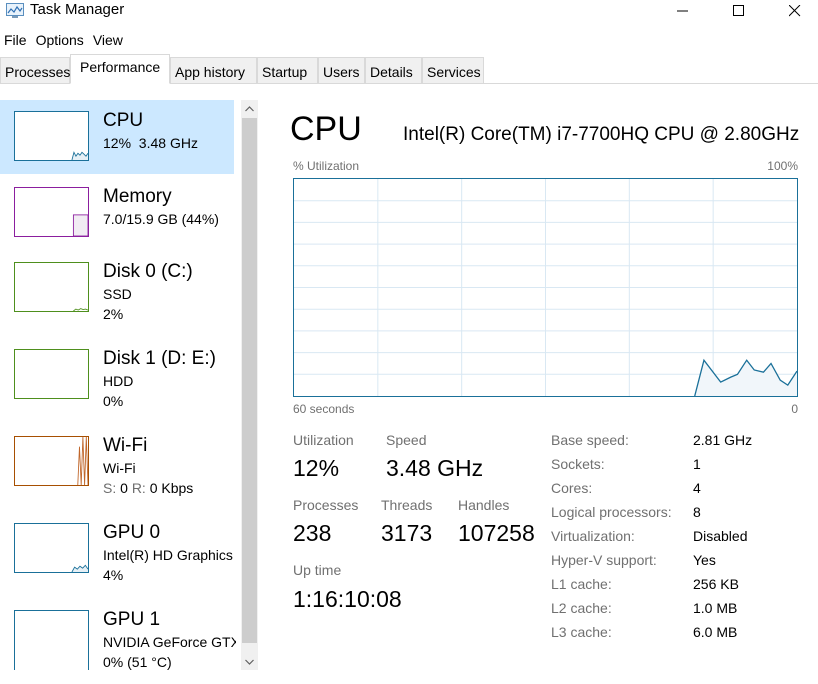 The height and width of the screenshot is (684, 818). I want to click on sidebar-item-title: GPU 1, so click(132, 619).